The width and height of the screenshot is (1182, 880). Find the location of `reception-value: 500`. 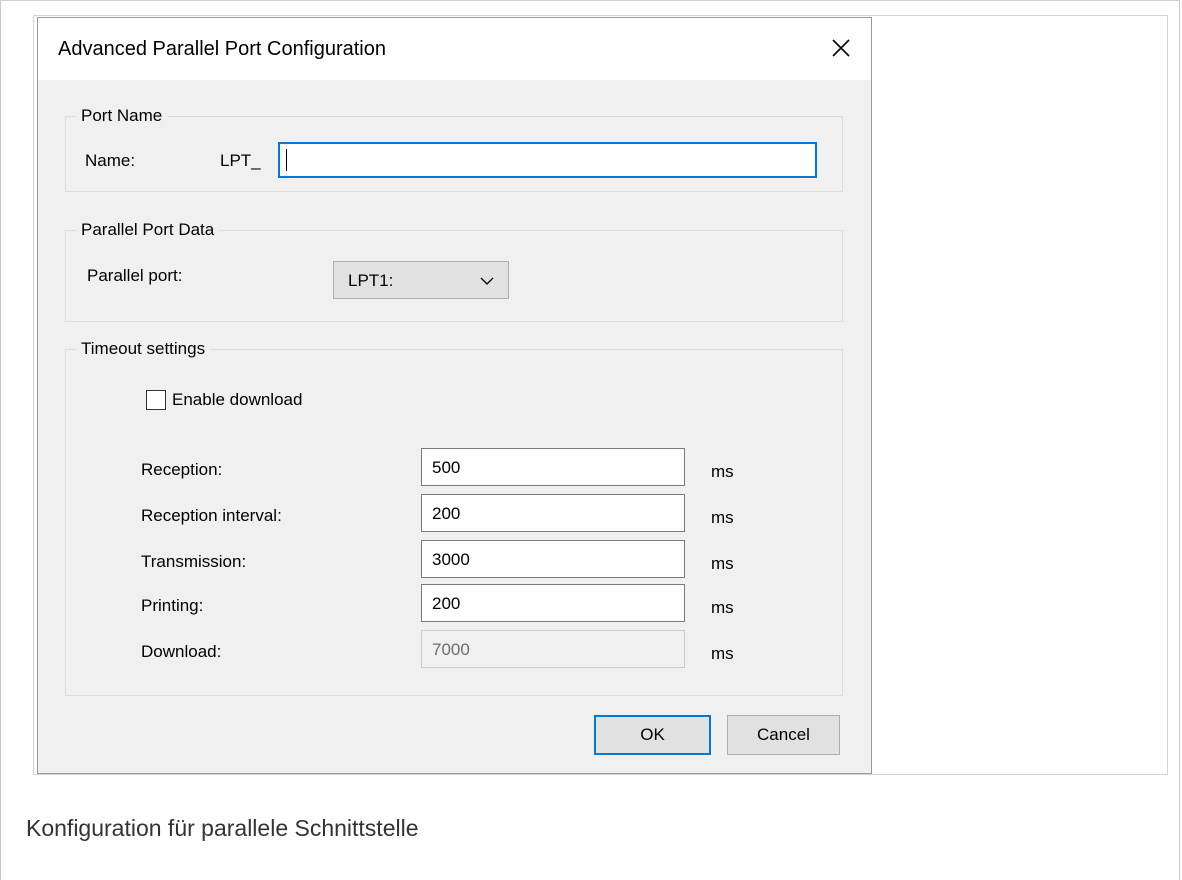

reception-value: 500 is located at coordinates (446, 467).